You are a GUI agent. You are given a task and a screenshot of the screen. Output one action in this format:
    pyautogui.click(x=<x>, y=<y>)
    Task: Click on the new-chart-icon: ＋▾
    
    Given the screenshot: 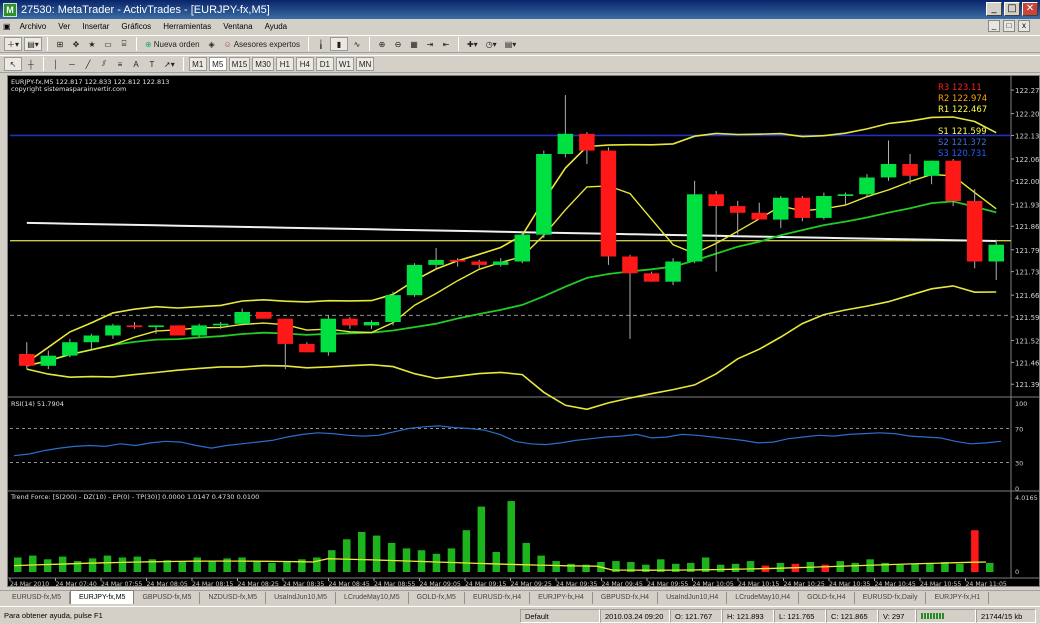 What is the action you would take?
    pyautogui.click(x=13, y=44)
    